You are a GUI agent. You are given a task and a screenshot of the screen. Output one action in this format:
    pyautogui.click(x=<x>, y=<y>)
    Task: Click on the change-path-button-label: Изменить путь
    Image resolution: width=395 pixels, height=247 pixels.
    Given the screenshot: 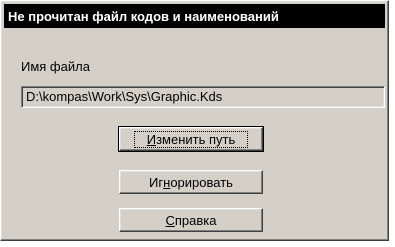 What is the action you would take?
    pyautogui.click(x=191, y=139)
    